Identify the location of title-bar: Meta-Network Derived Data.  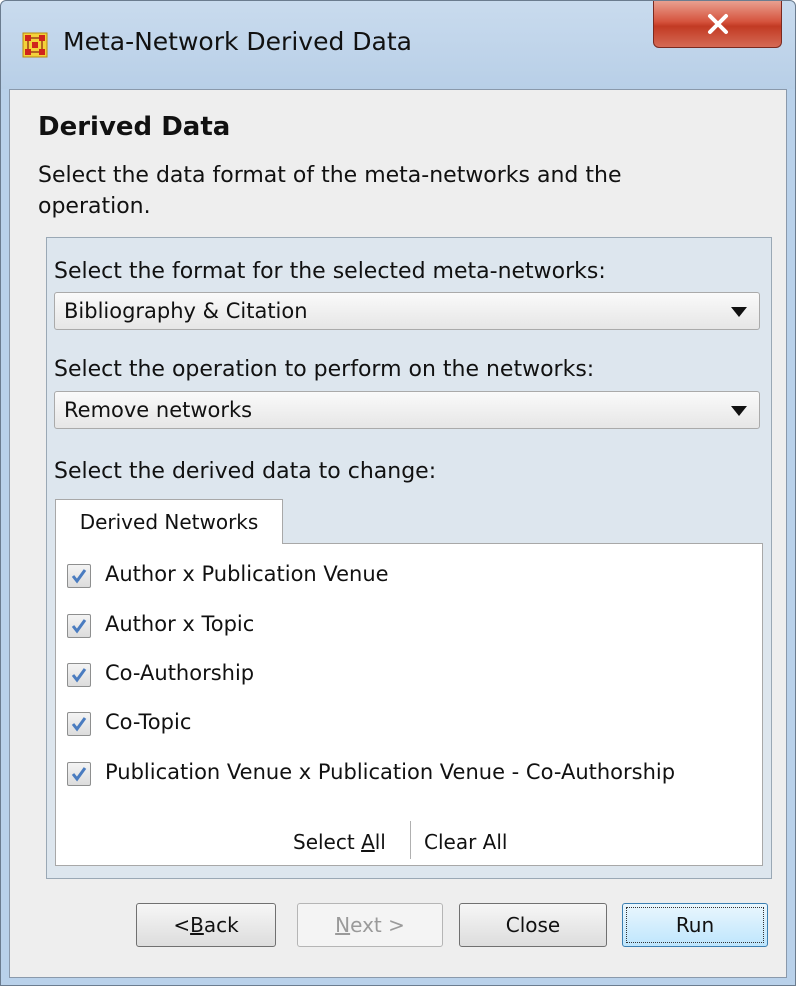
(398, 45).